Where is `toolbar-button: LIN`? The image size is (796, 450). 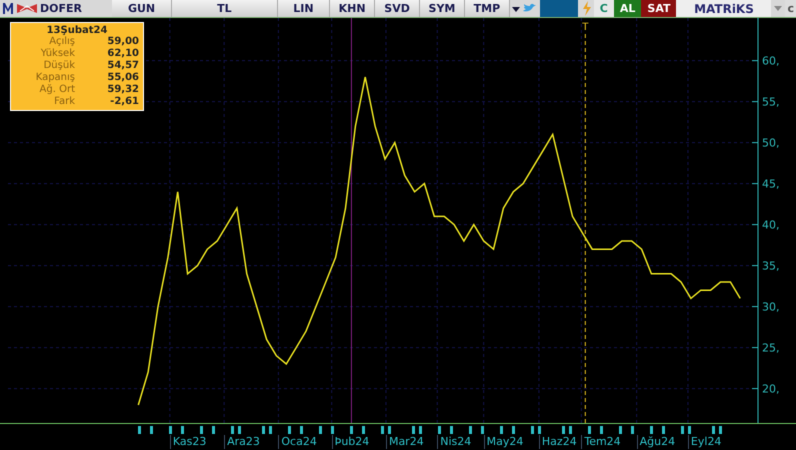
toolbar-button: LIN is located at coordinates (304, 8).